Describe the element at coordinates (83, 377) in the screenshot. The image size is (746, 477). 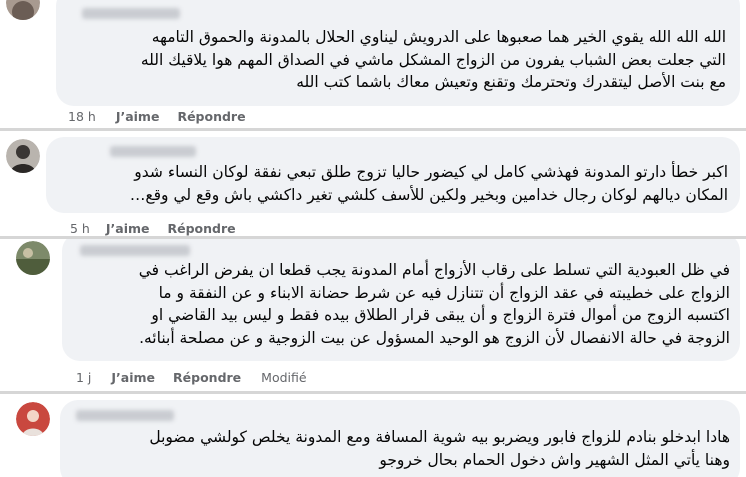
I see `comment-timestamp: 1 j` at that location.